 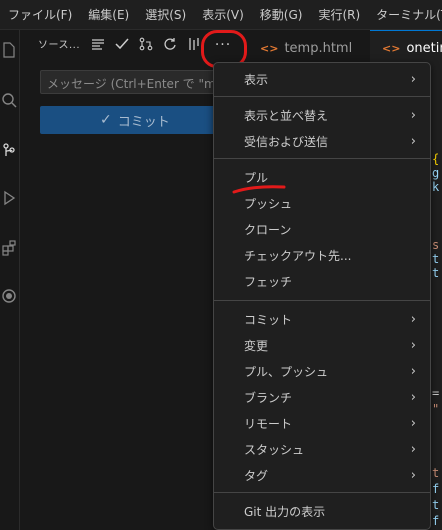 What do you see at coordinates (318, 48) in the screenshot?
I see `tab-label: temp.html` at bounding box center [318, 48].